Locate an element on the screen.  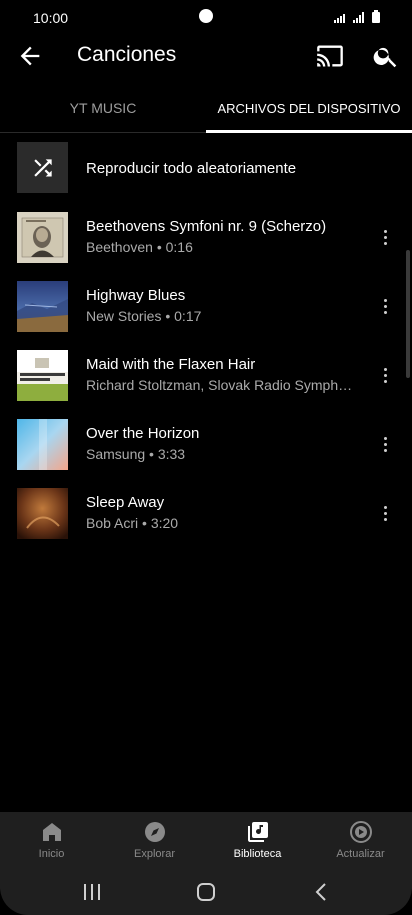
search-icon is located at coordinates (385, 57).